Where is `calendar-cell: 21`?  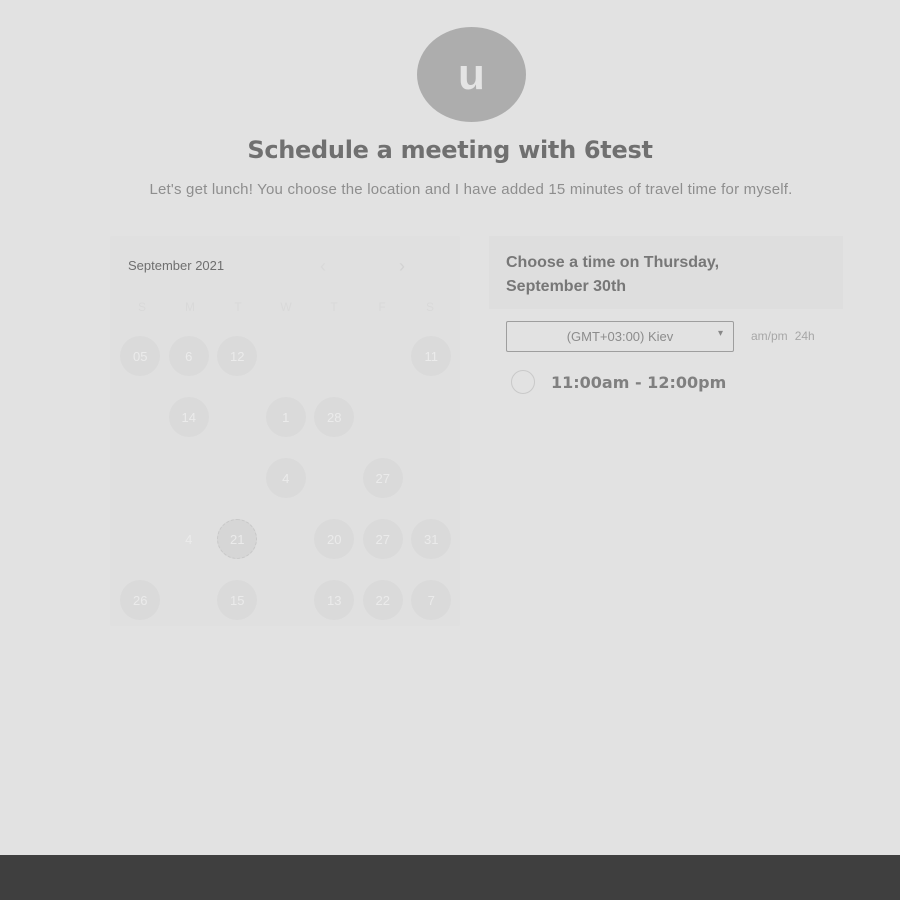 calendar-cell: 21 is located at coordinates (237, 547).